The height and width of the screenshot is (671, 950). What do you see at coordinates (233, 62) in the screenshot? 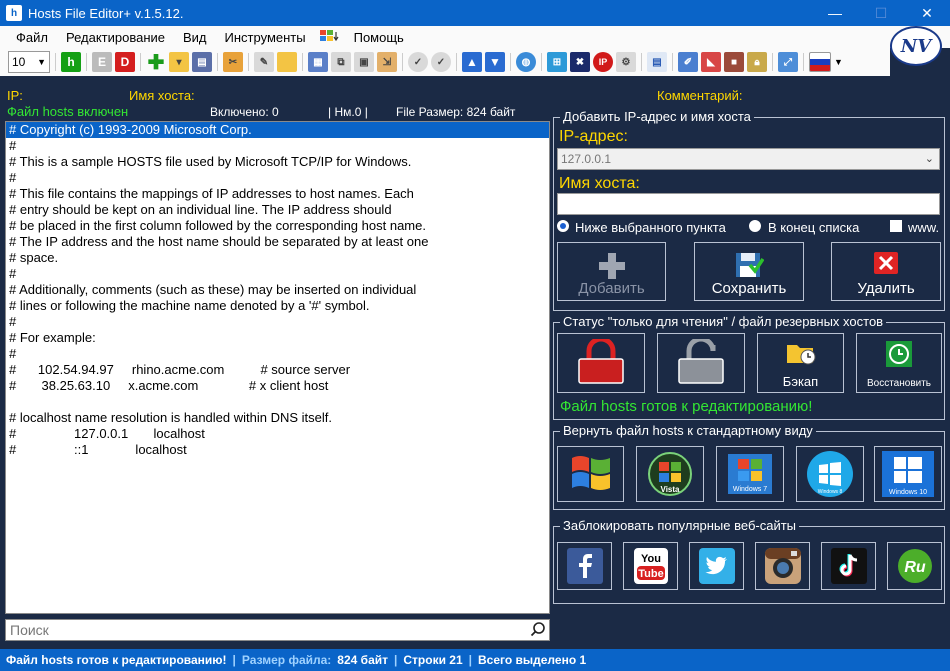
I see `tools-icon: ✂` at bounding box center [233, 62].